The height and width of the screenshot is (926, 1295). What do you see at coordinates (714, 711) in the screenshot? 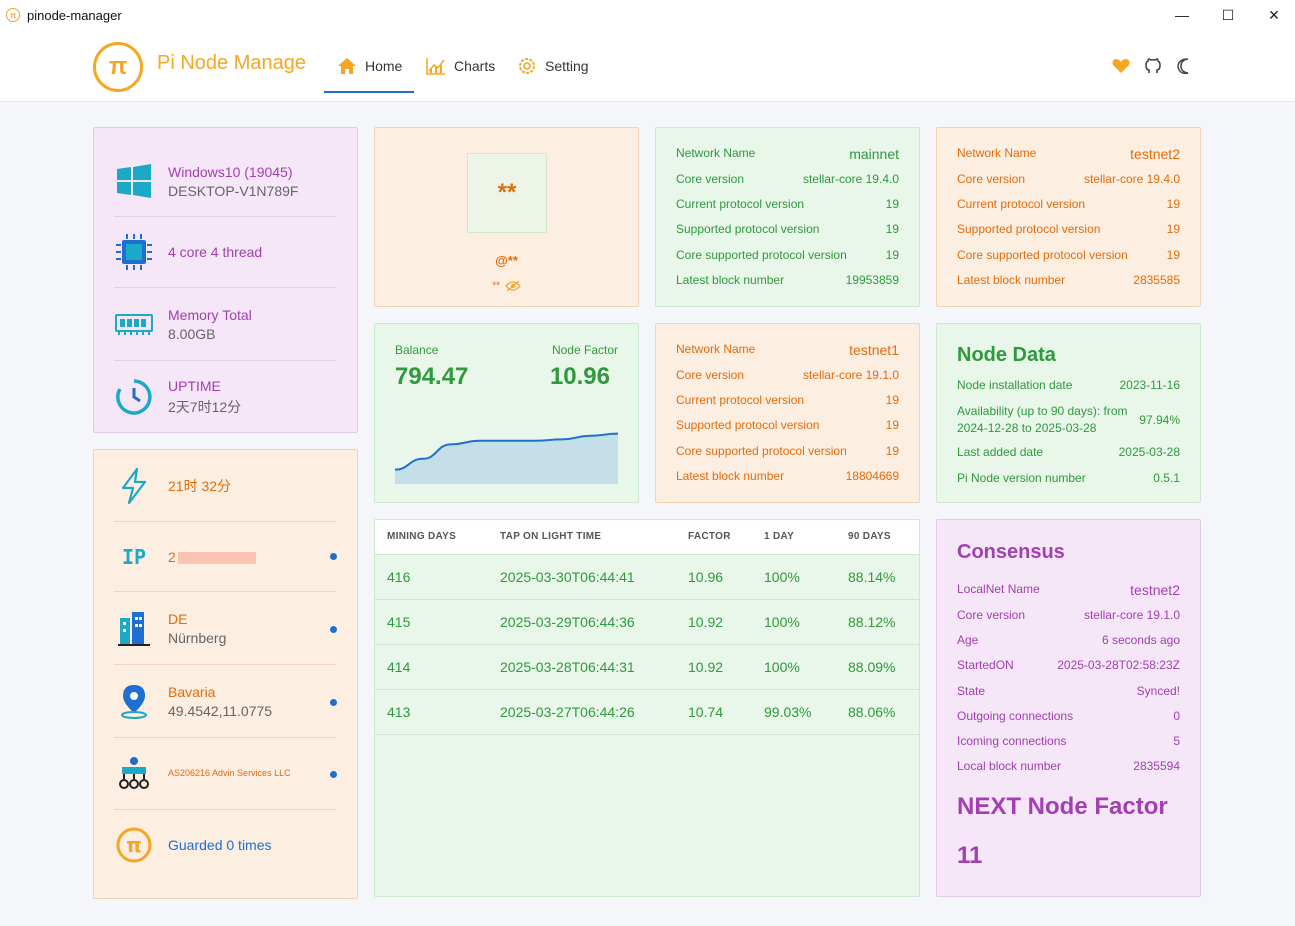
I see `cell-factor: 10.74` at bounding box center [714, 711].